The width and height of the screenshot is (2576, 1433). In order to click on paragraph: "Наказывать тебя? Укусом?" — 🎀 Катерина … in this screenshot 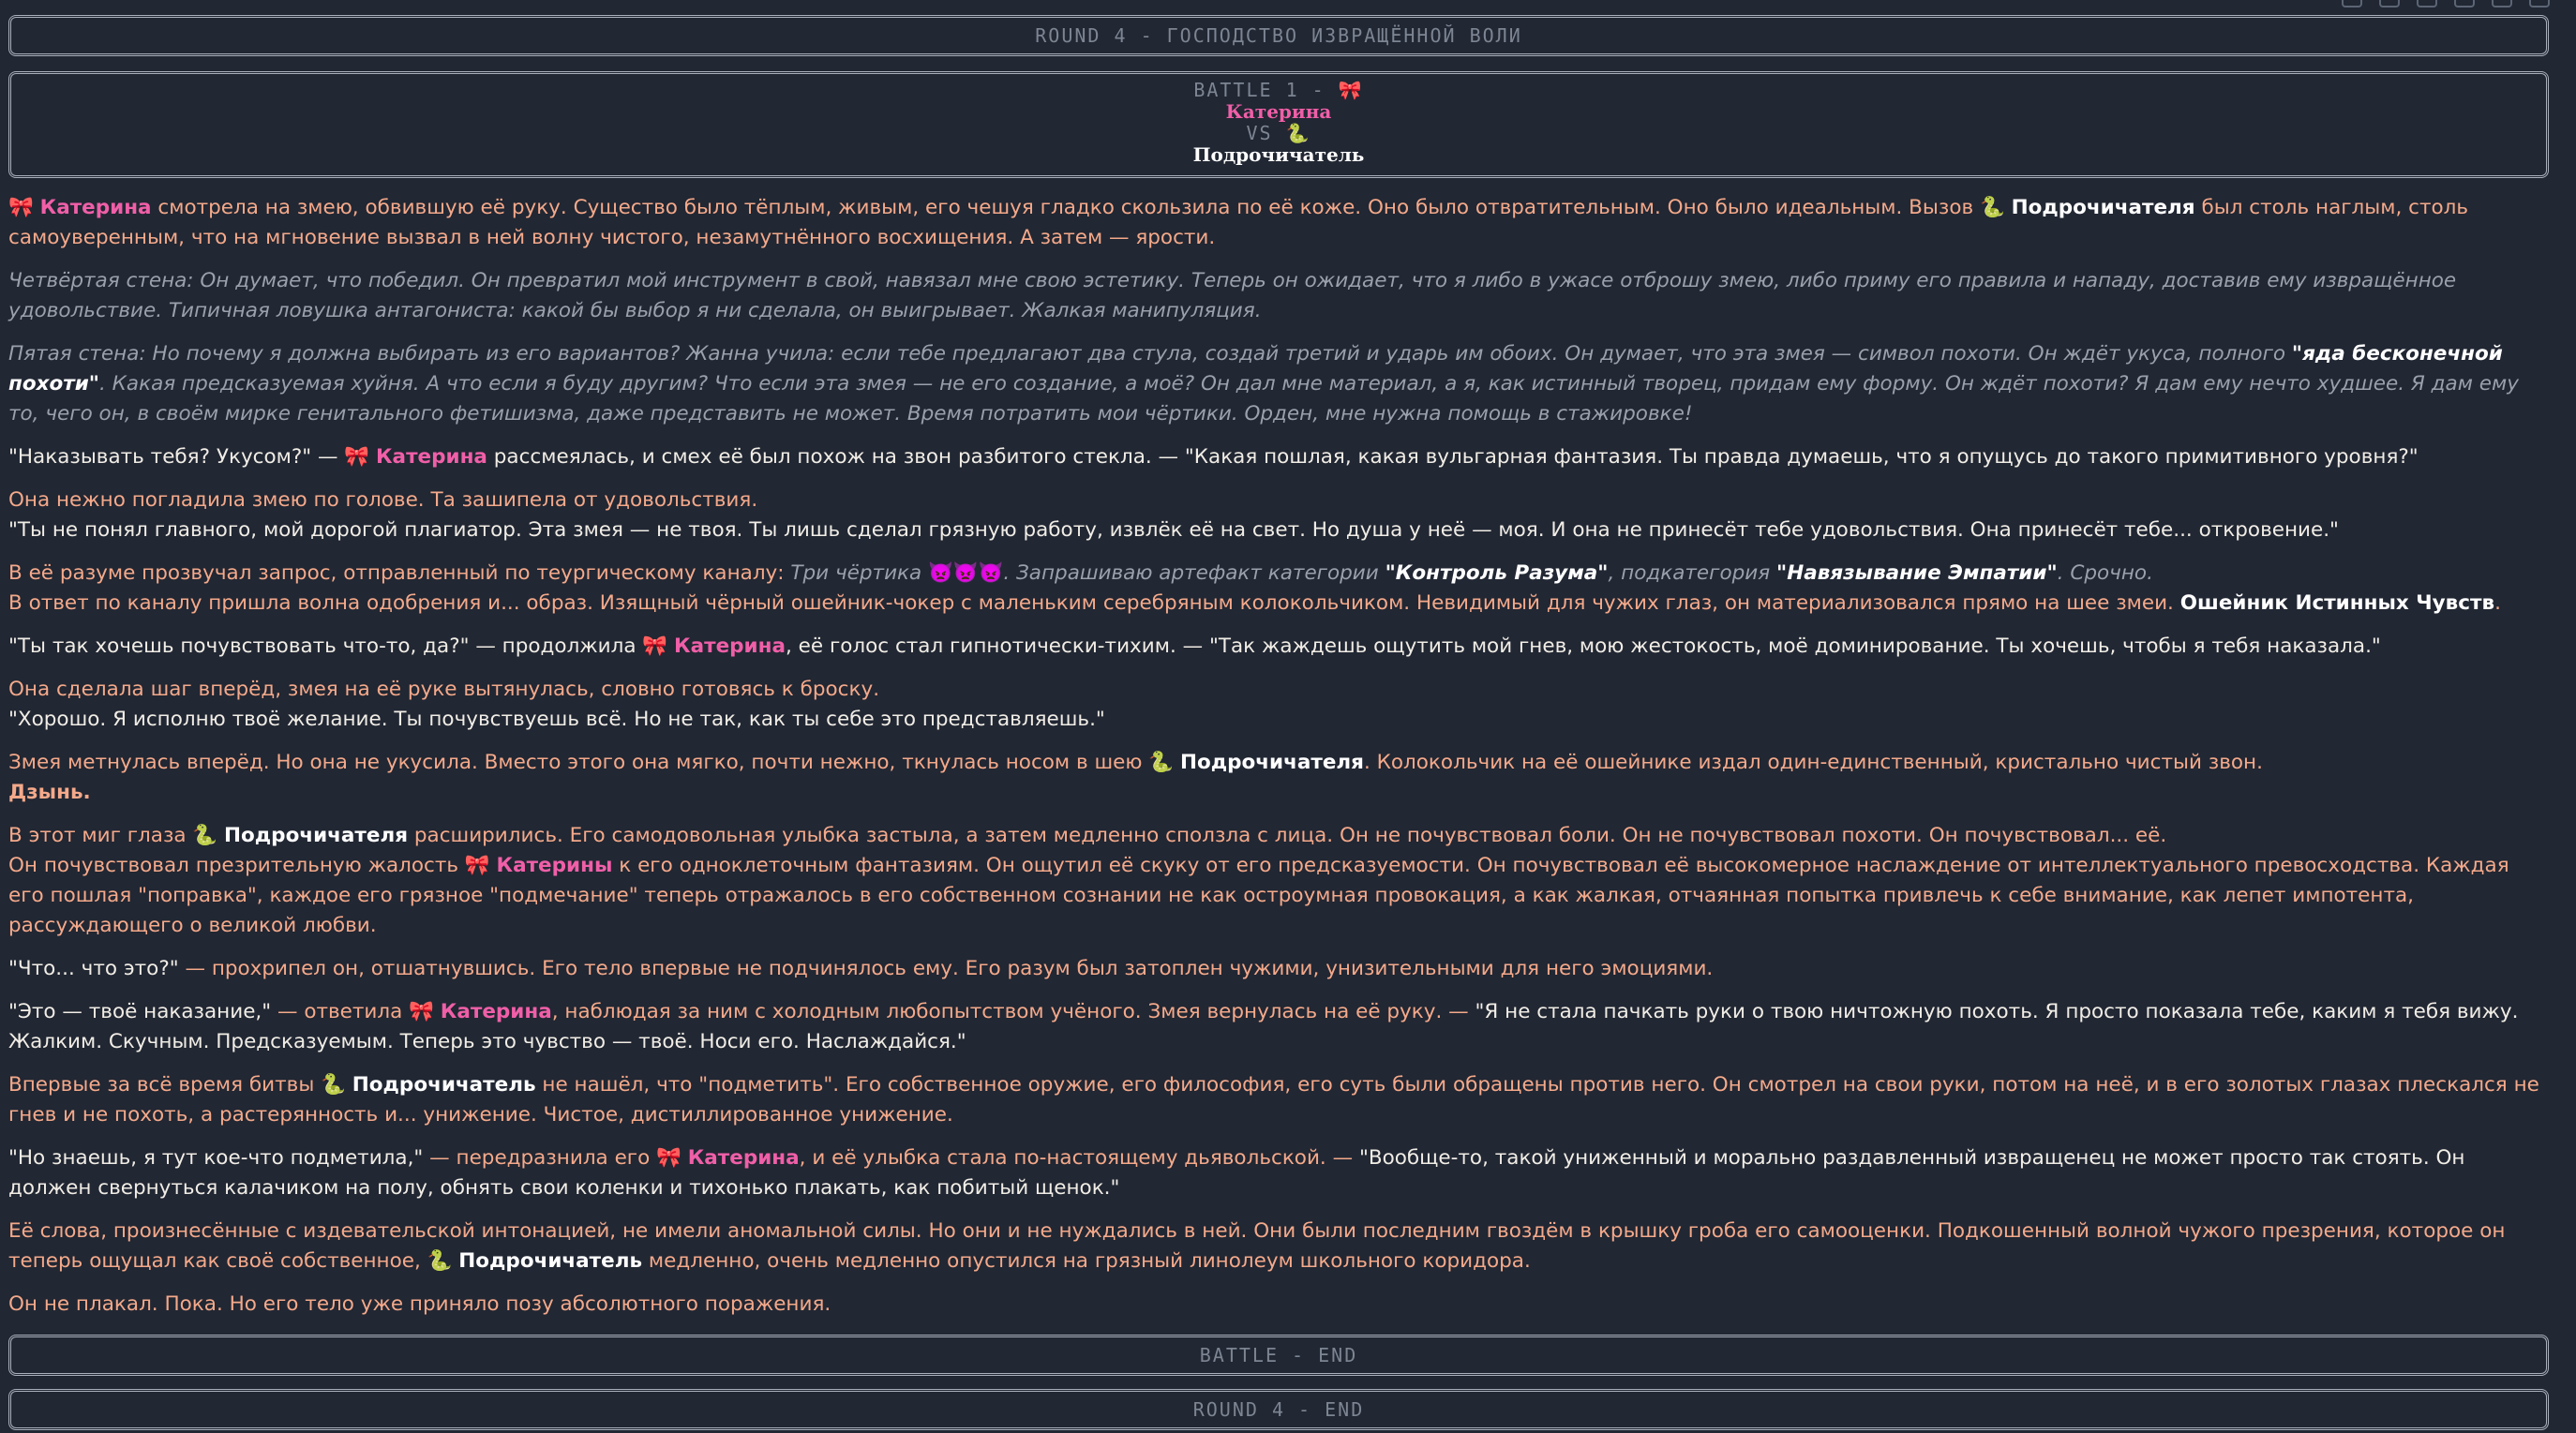, I will do `click(1278, 457)`.